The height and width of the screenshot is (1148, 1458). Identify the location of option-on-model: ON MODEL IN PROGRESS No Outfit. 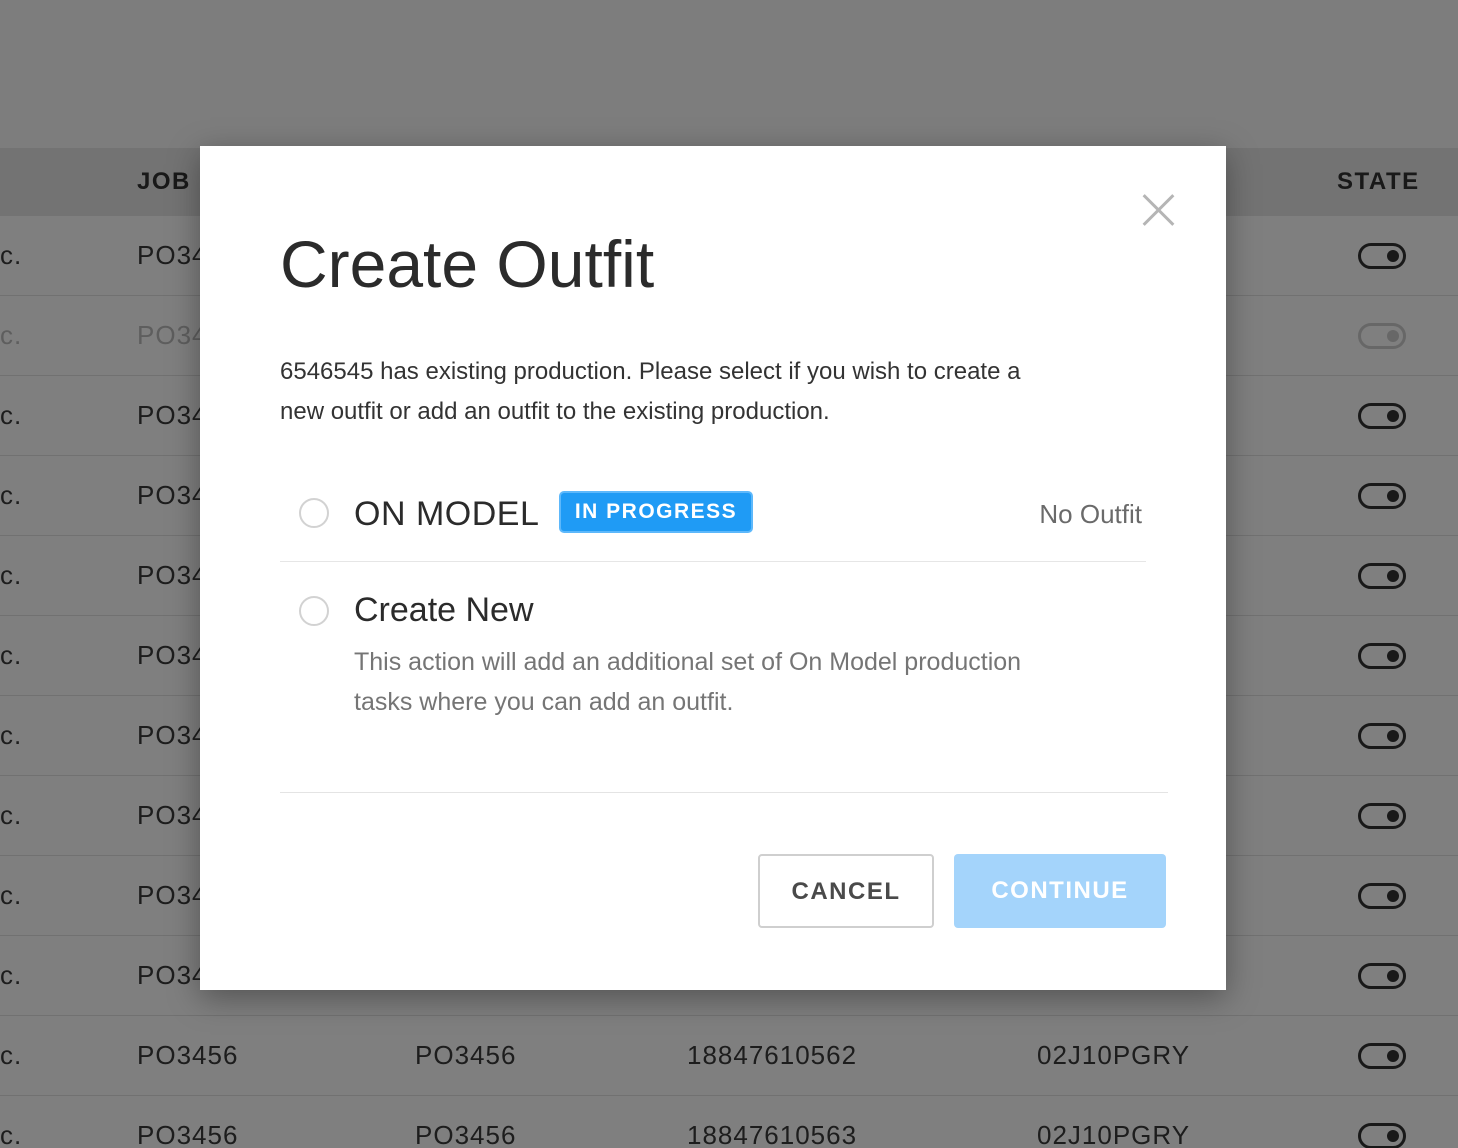
(713, 524).